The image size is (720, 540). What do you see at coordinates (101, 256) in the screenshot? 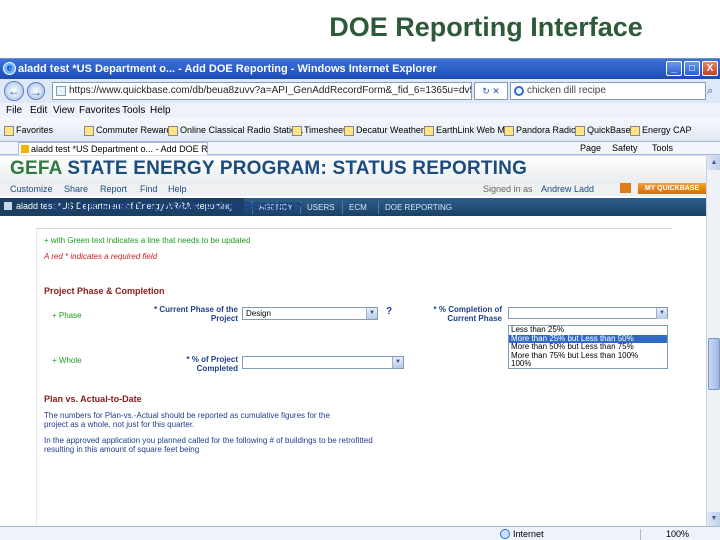
I see `required-note: A red * indicates a required field` at bounding box center [101, 256].